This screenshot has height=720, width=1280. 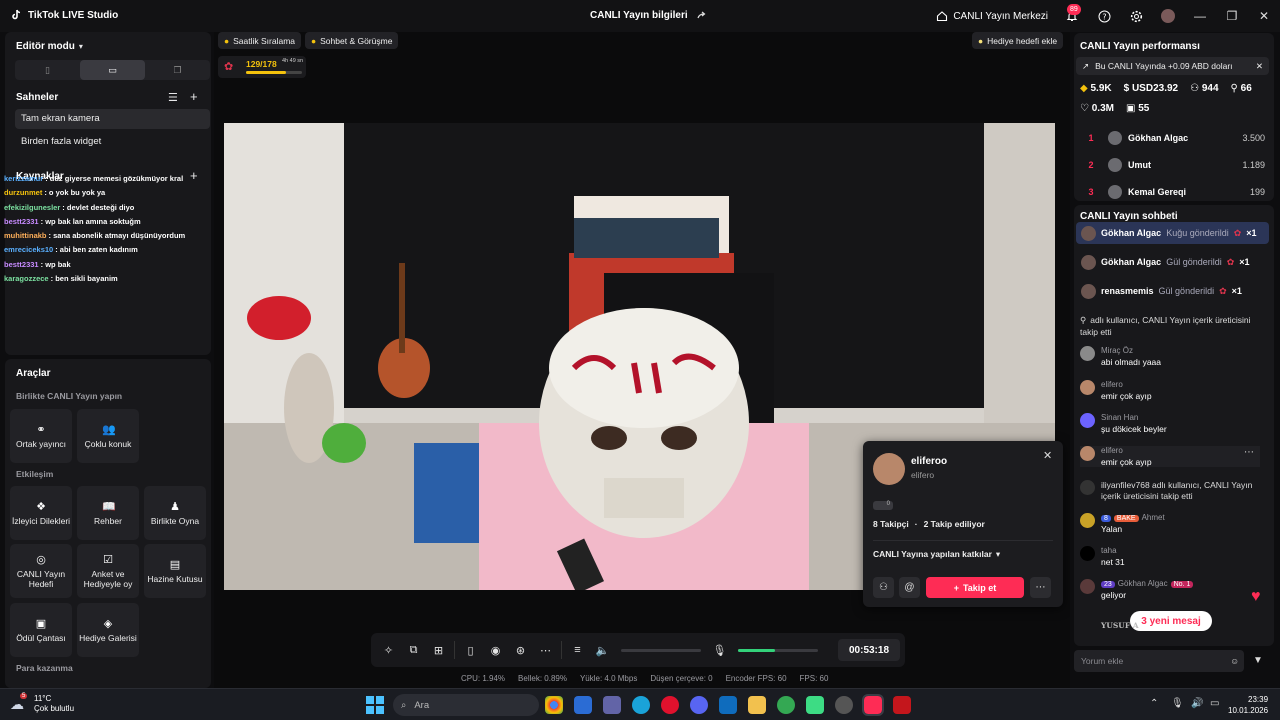 I want to click on live-center-button: CANLI Yayın Merkezi, so click(x=992, y=16).